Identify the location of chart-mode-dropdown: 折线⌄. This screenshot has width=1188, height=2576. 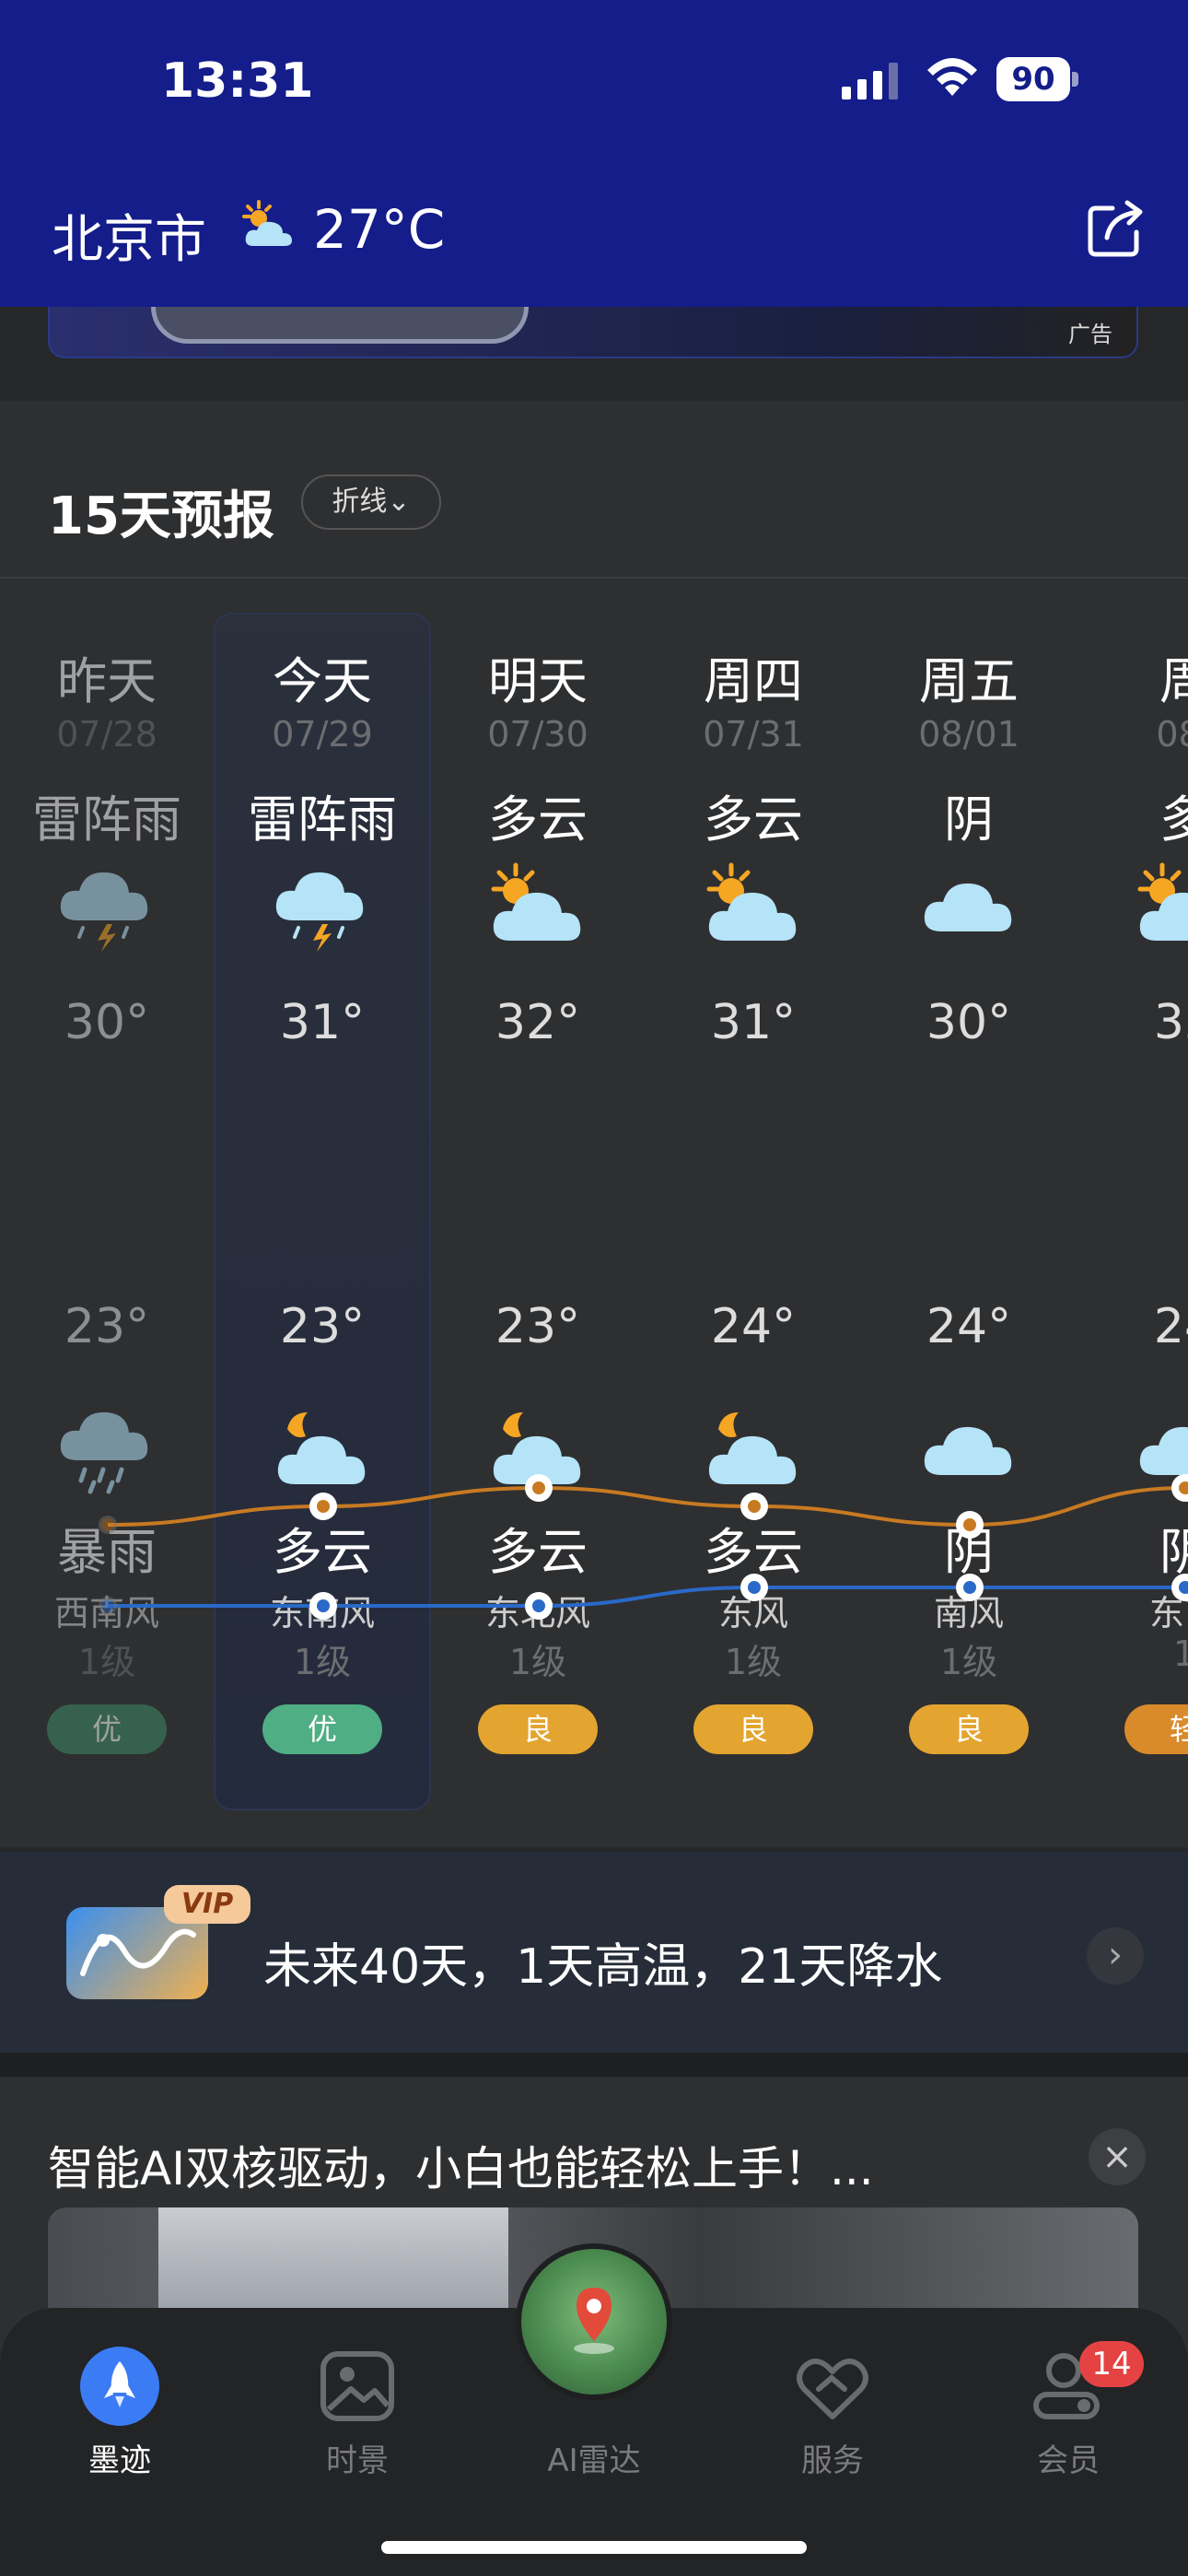
(371, 502).